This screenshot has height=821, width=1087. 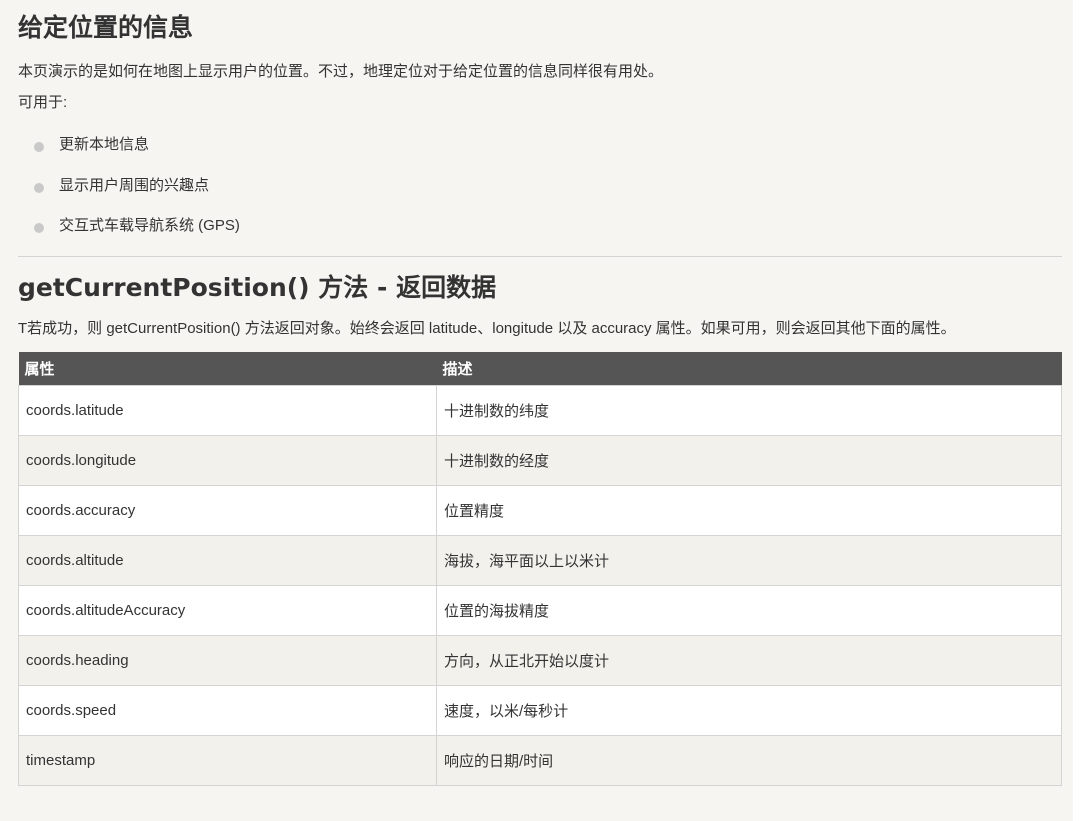 What do you see at coordinates (257, 287) in the screenshot?
I see `section-title: getCurrentPosition() 方法 - 返回数据` at bounding box center [257, 287].